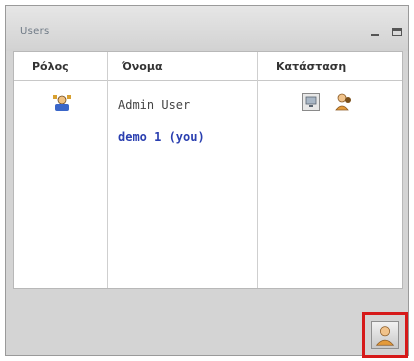  Describe the element at coordinates (311, 66) in the screenshot. I see `header-status: Κατάσταση` at that location.